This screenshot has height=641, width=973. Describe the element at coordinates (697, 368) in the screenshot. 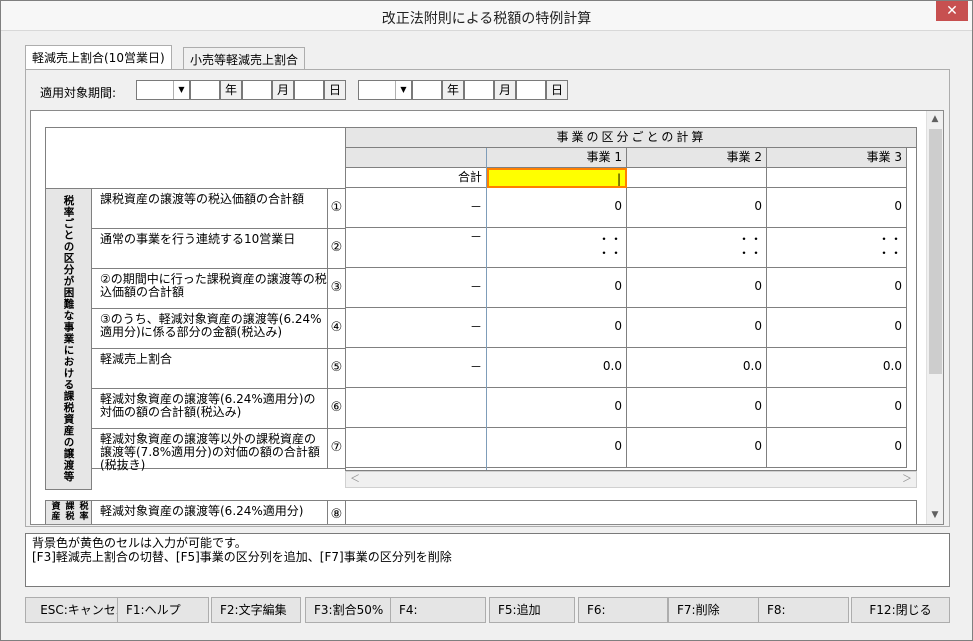

I see `business-2-cell: 0.0` at that location.